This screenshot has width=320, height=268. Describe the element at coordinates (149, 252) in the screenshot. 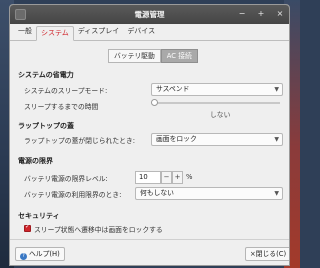

I see `button-bar: ? ヘルプ(H) ×閉じる(C)` at that location.